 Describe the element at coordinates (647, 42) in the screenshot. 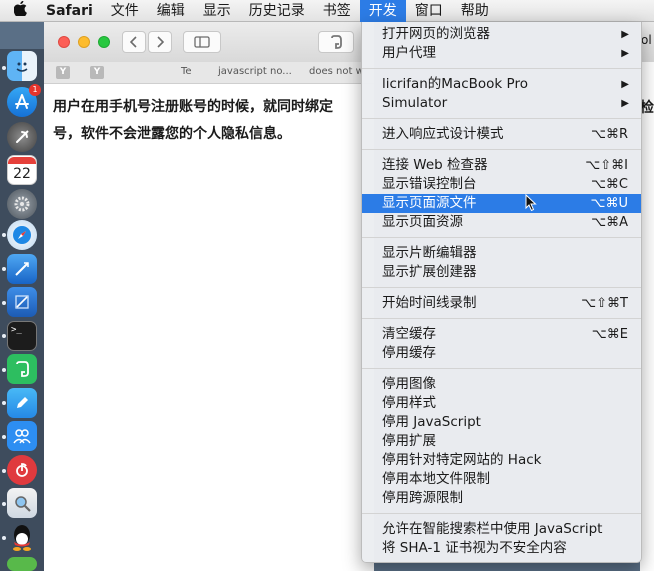

I see `toolbar-edge: ol` at that location.